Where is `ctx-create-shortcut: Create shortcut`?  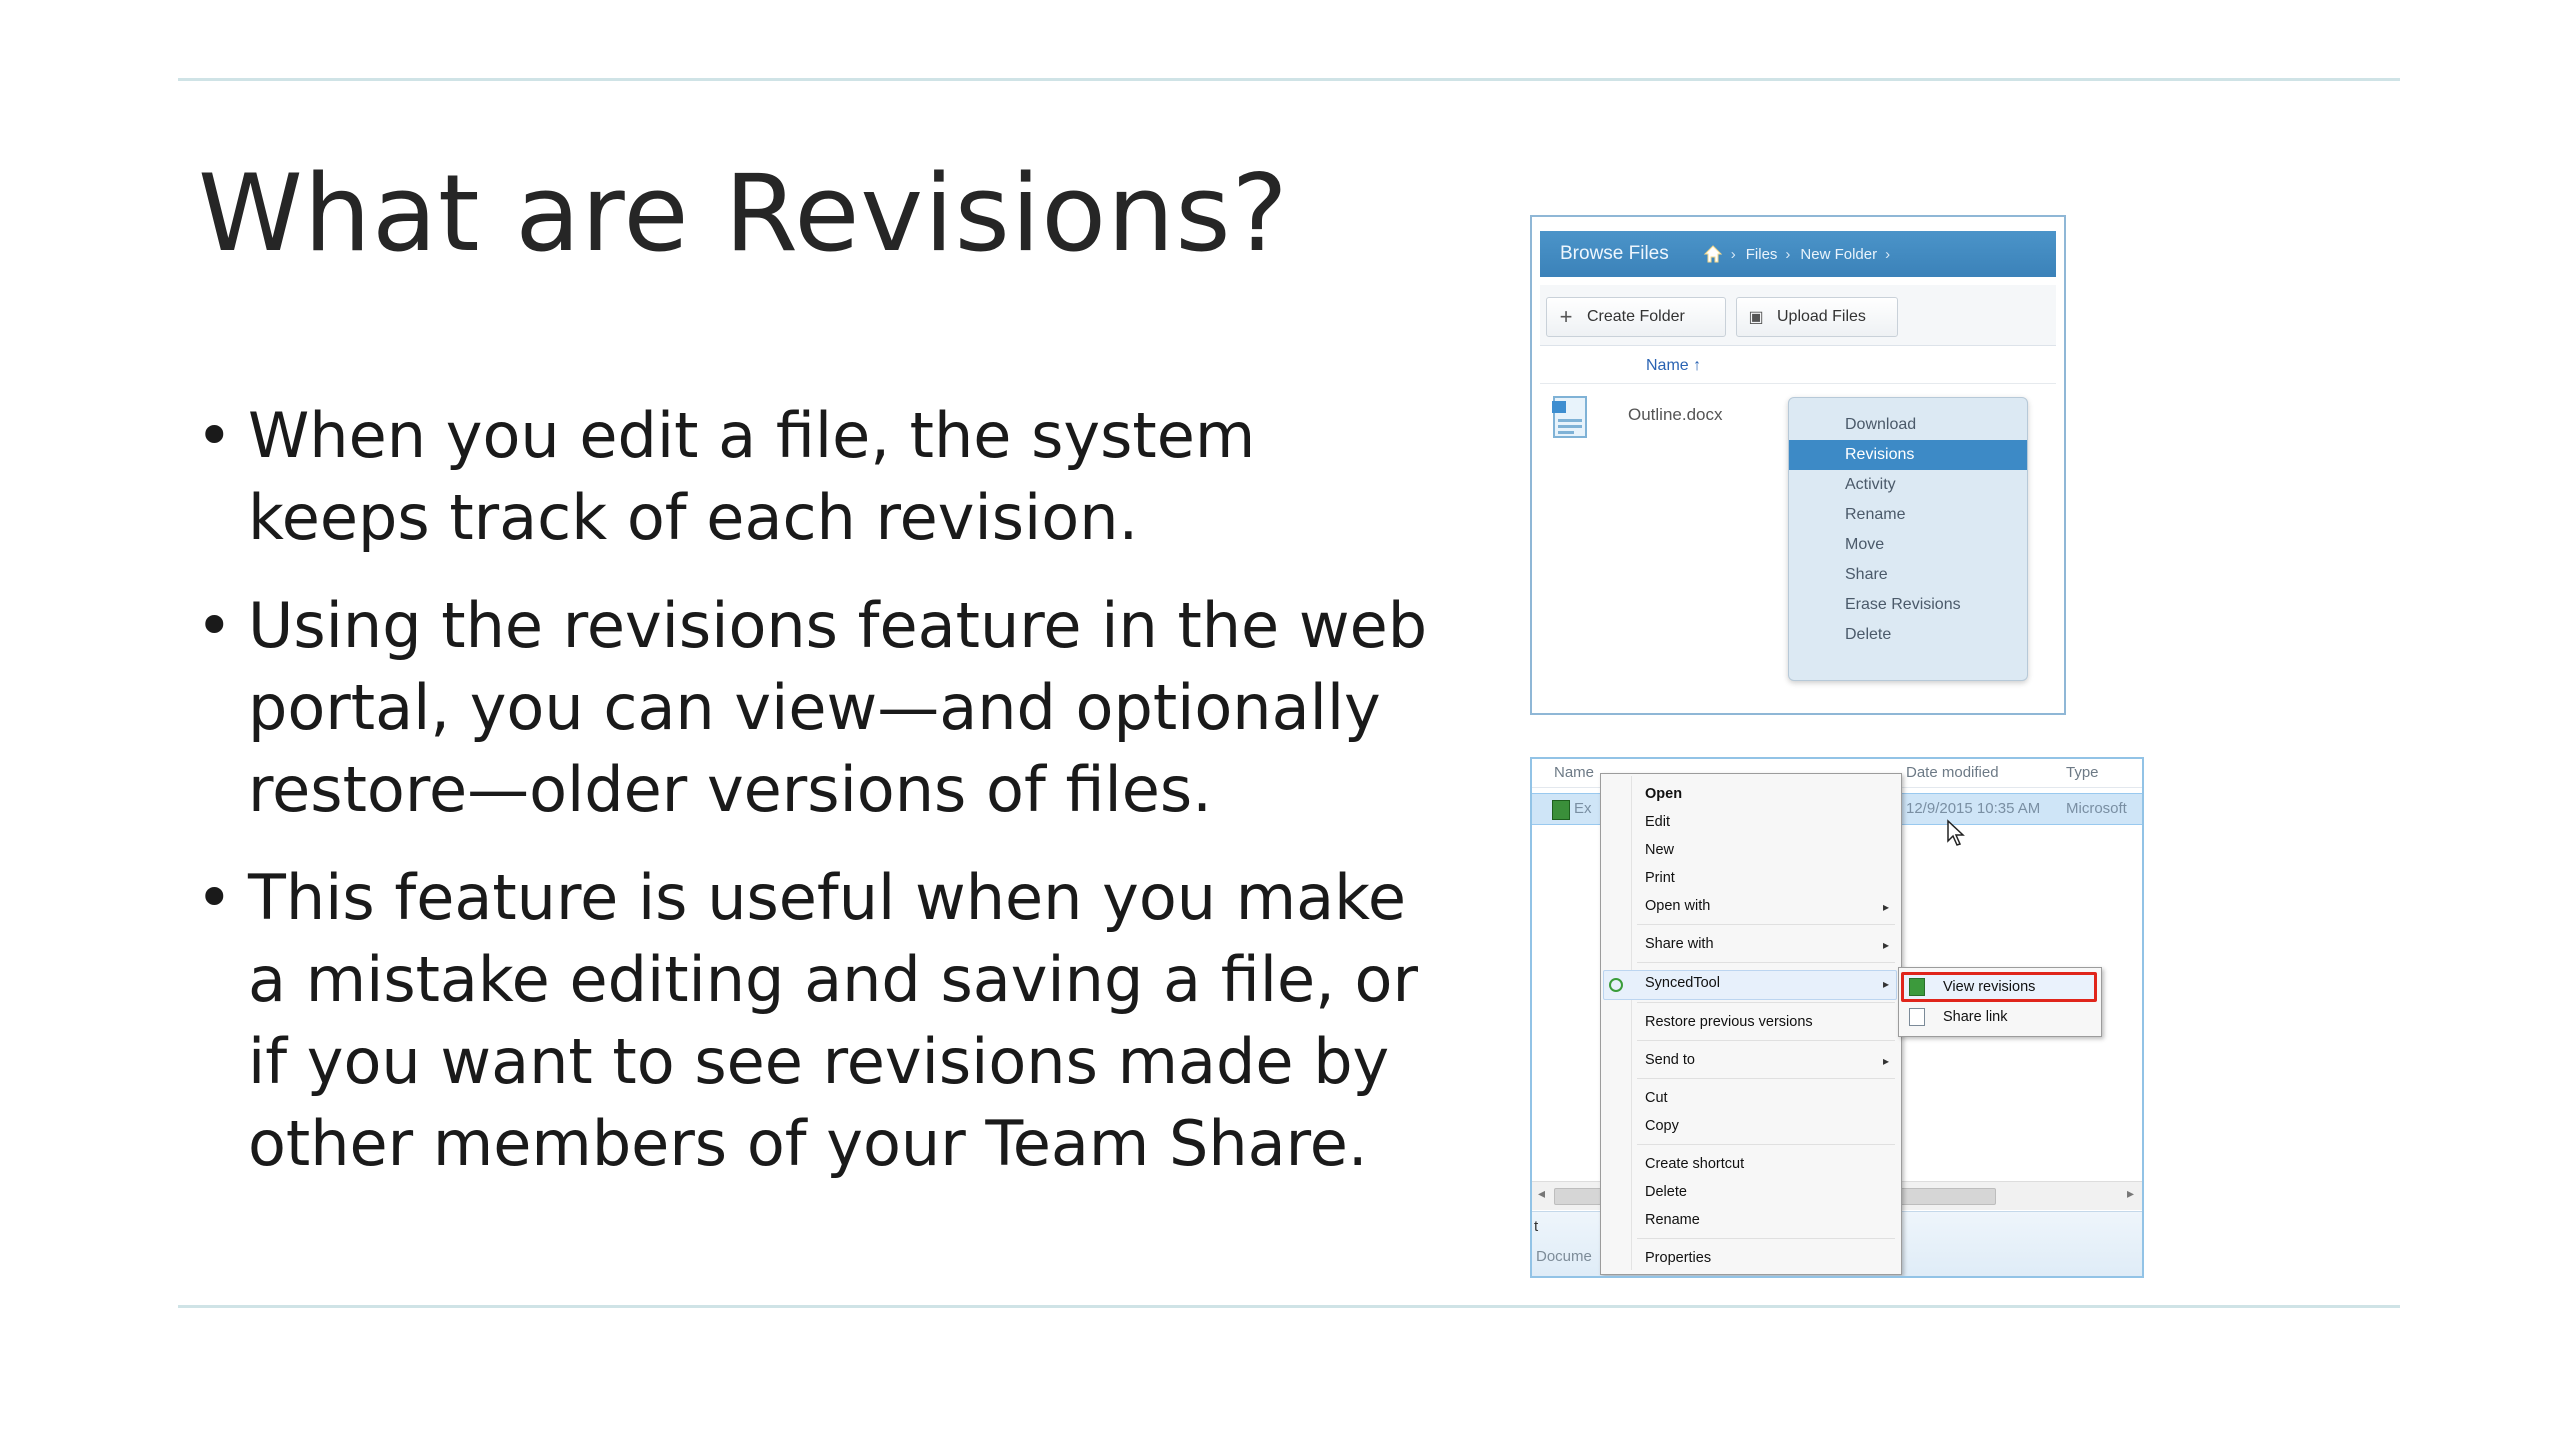
ctx-create-shortcut: Create shortcut is located at coordinates (1694, 1164).